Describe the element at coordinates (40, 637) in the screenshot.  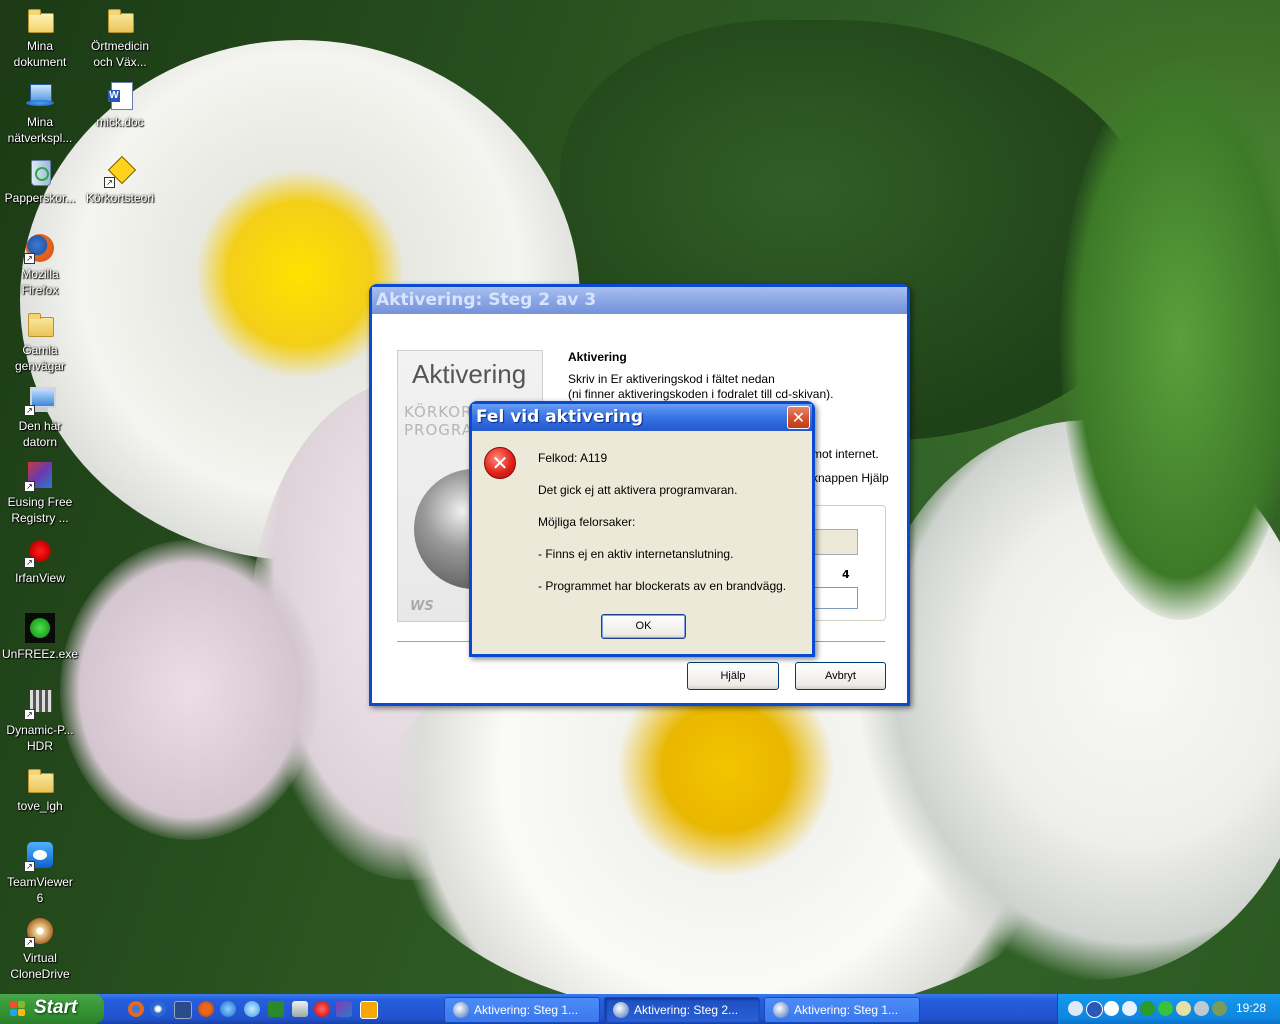
I see `desktop-icon-unfreez: UnFREEz.exe` at that location.